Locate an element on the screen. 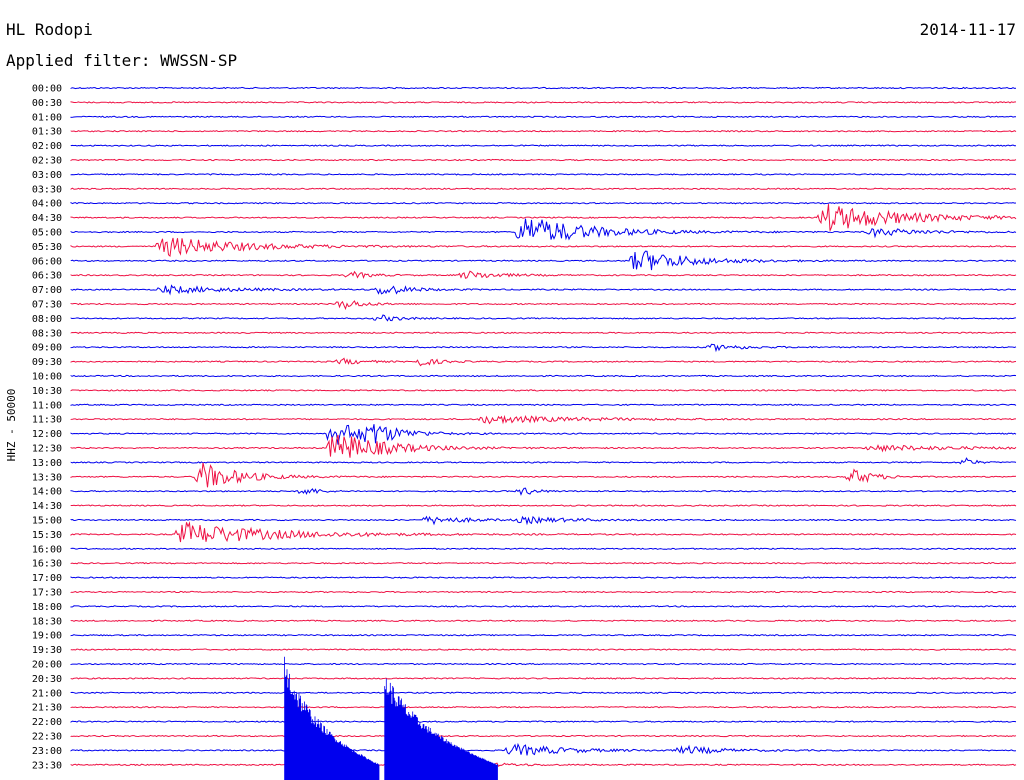 The width and height of the screenshot is (1024, 780). time-tick-label: 15:30 is located at coordinates (47, 535).